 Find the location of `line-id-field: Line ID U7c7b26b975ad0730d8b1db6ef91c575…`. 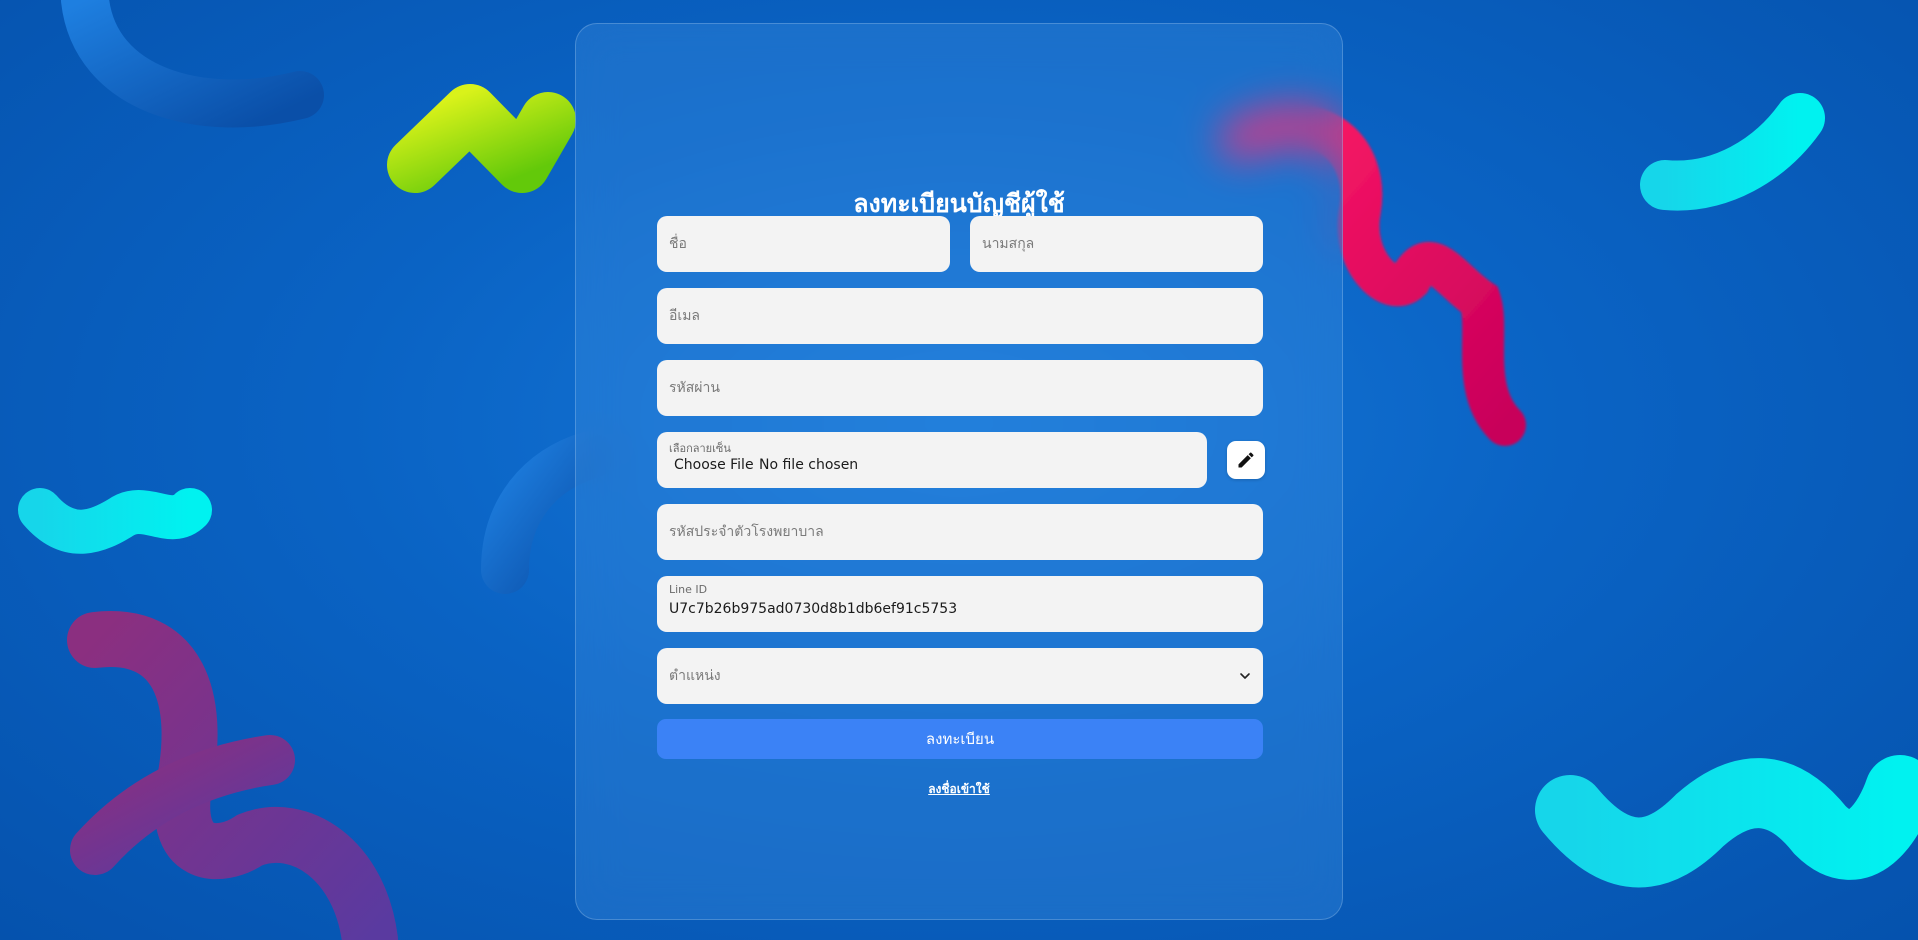

line-id-field: Line ID U7c7b26b975ad0730d8b1db6ef91c575… is located at coordinates (960, 604).